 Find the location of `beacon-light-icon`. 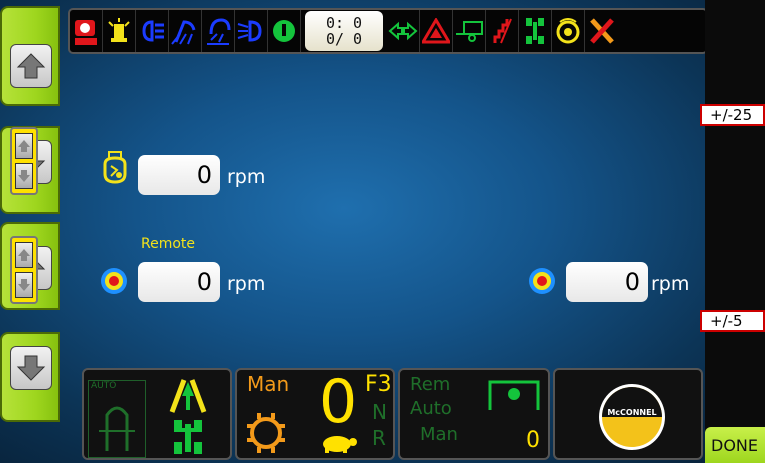

beacon-light-icon is located at coordinates (119, 31).